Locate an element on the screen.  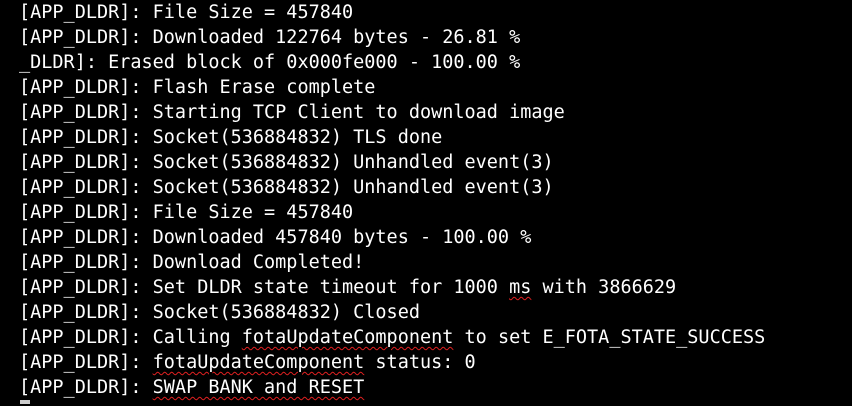
log-line: [APP_DLDR]: Flash Erase complete is located at coordinates (435, 87).